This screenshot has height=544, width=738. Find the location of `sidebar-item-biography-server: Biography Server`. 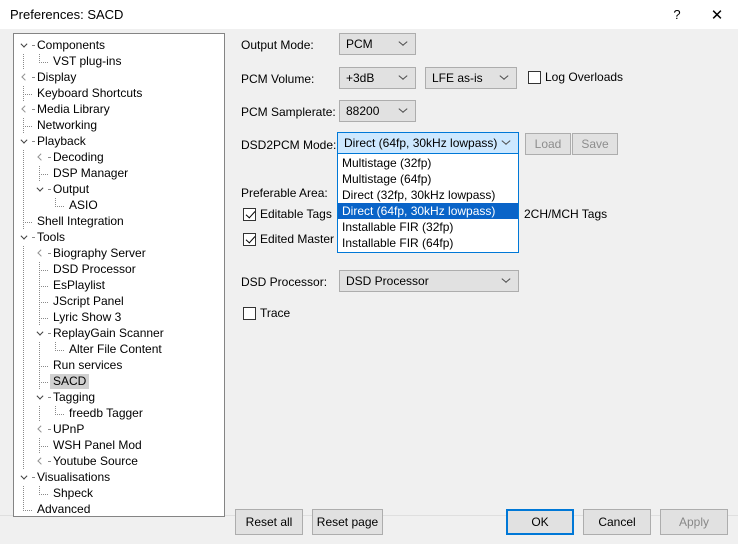

sidebar-item-biography-server: Biography Server is located at coordinates (119, 254).